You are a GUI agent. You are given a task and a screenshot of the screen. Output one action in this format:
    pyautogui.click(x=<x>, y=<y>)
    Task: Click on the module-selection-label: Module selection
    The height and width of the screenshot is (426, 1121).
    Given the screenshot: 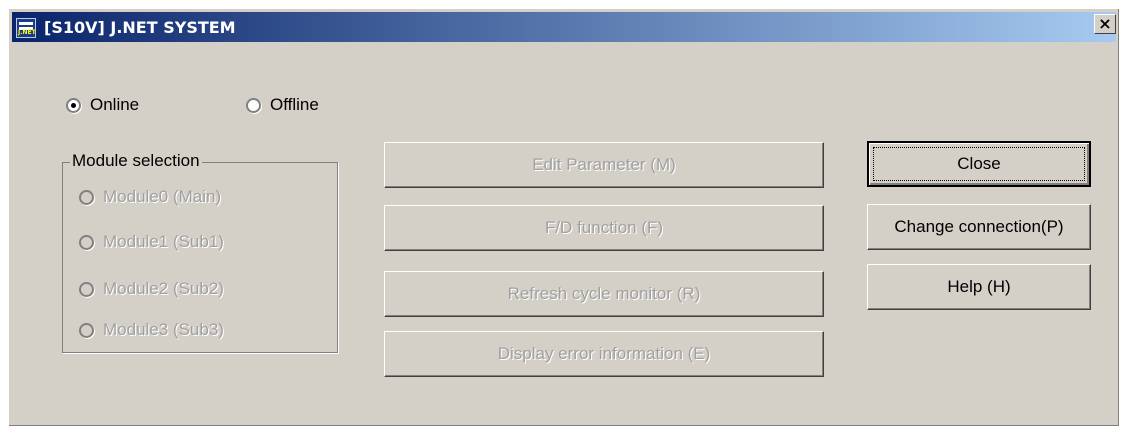 What is the action you would take?
    pyautogui.click(x=136, y=161)
    